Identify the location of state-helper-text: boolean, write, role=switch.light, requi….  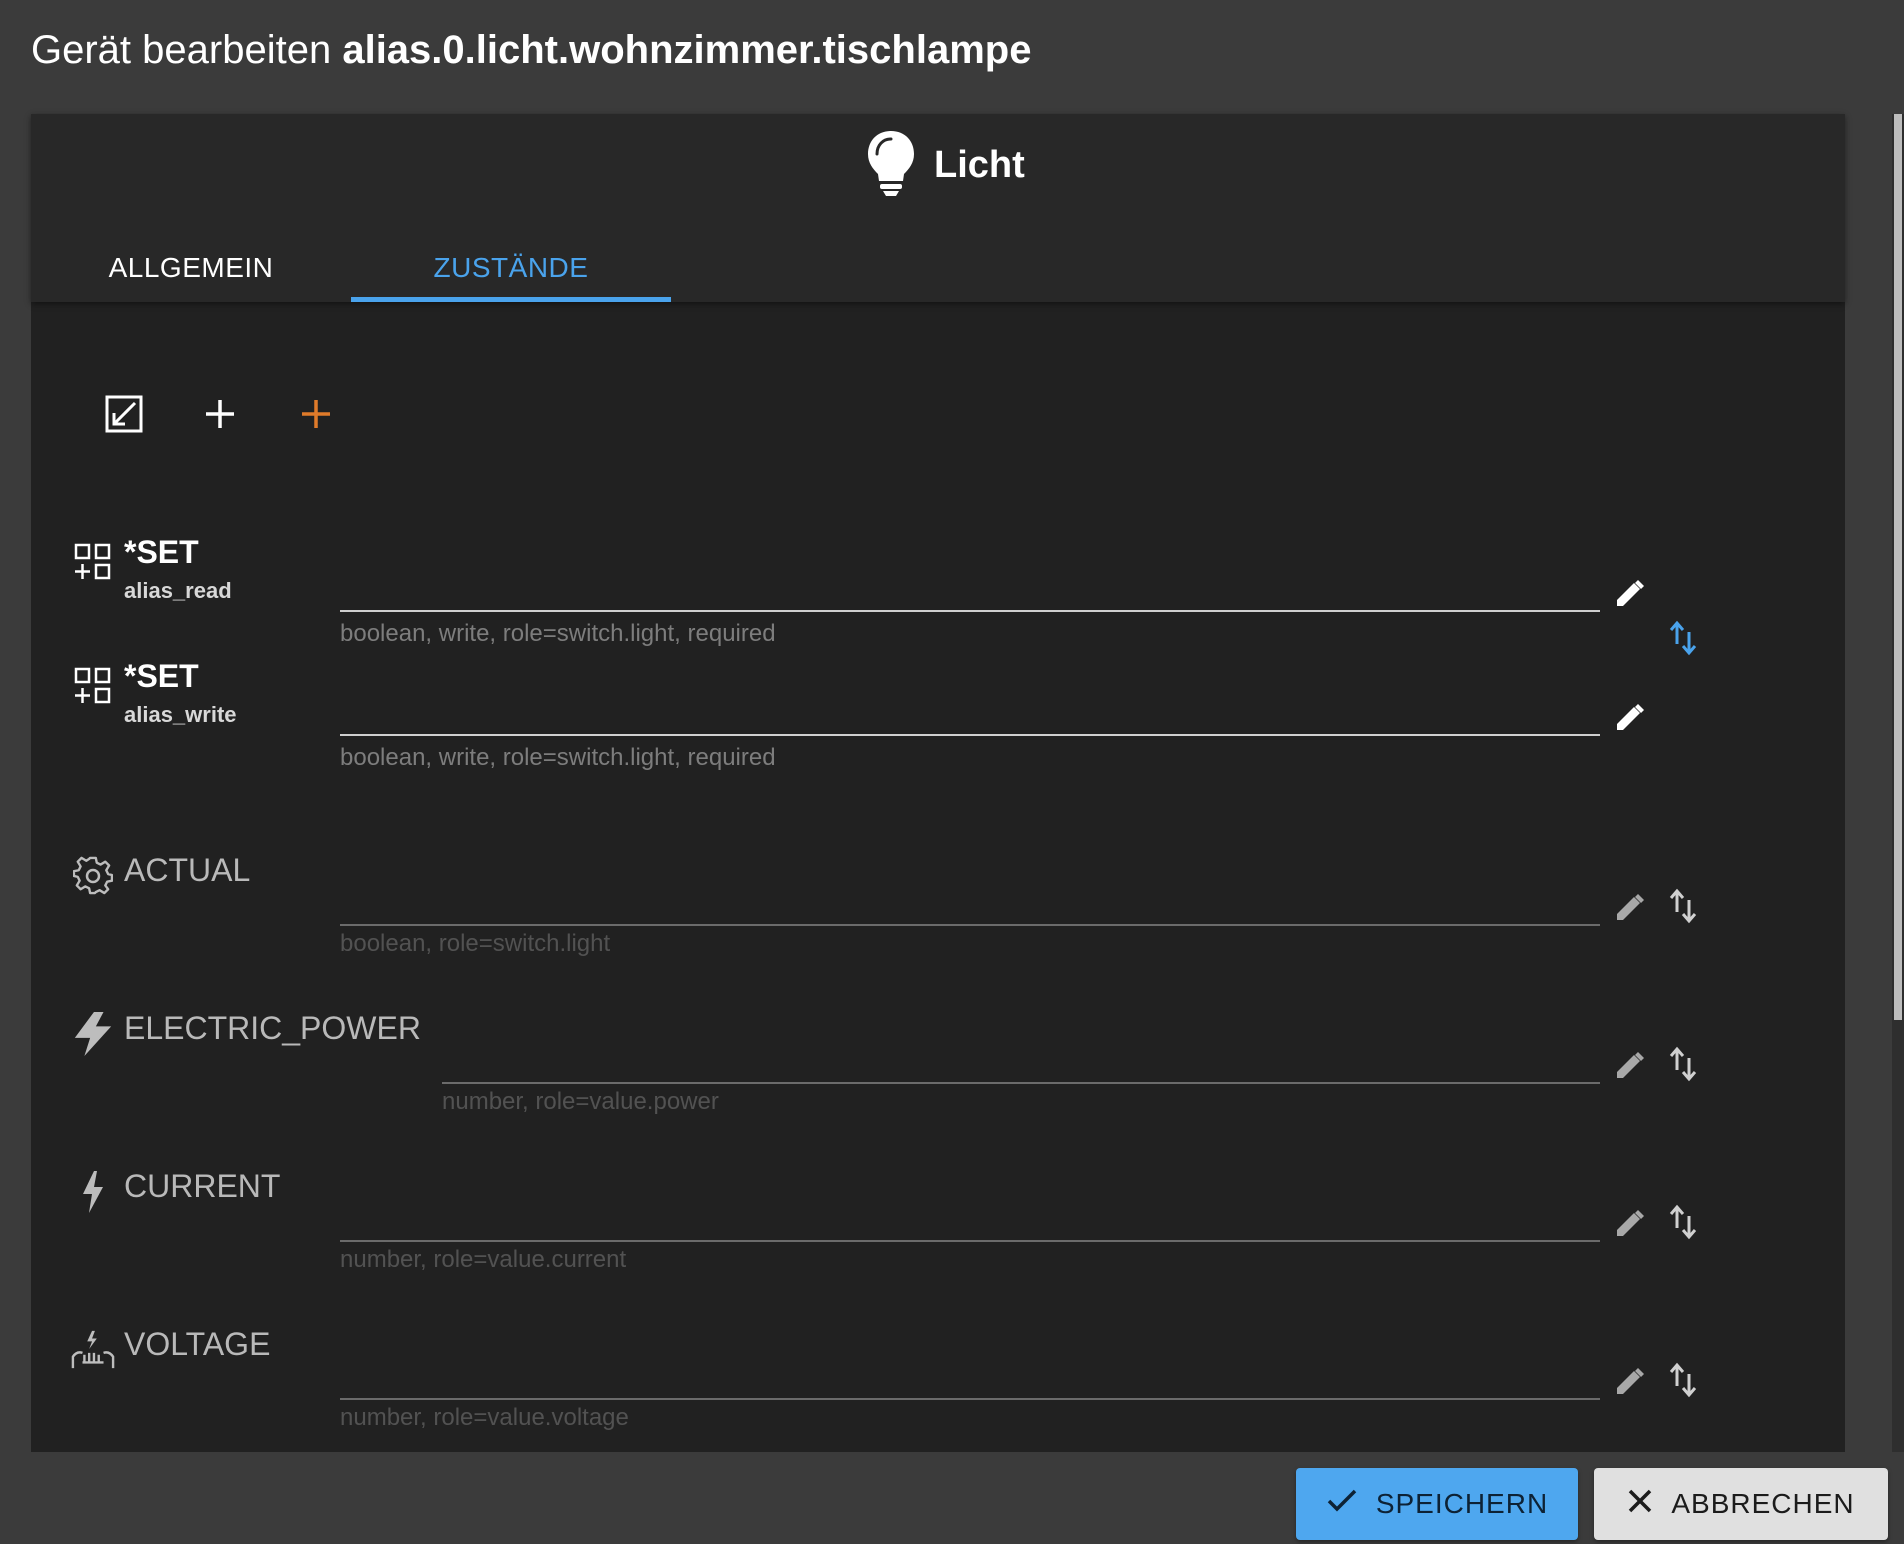
(558, 757).